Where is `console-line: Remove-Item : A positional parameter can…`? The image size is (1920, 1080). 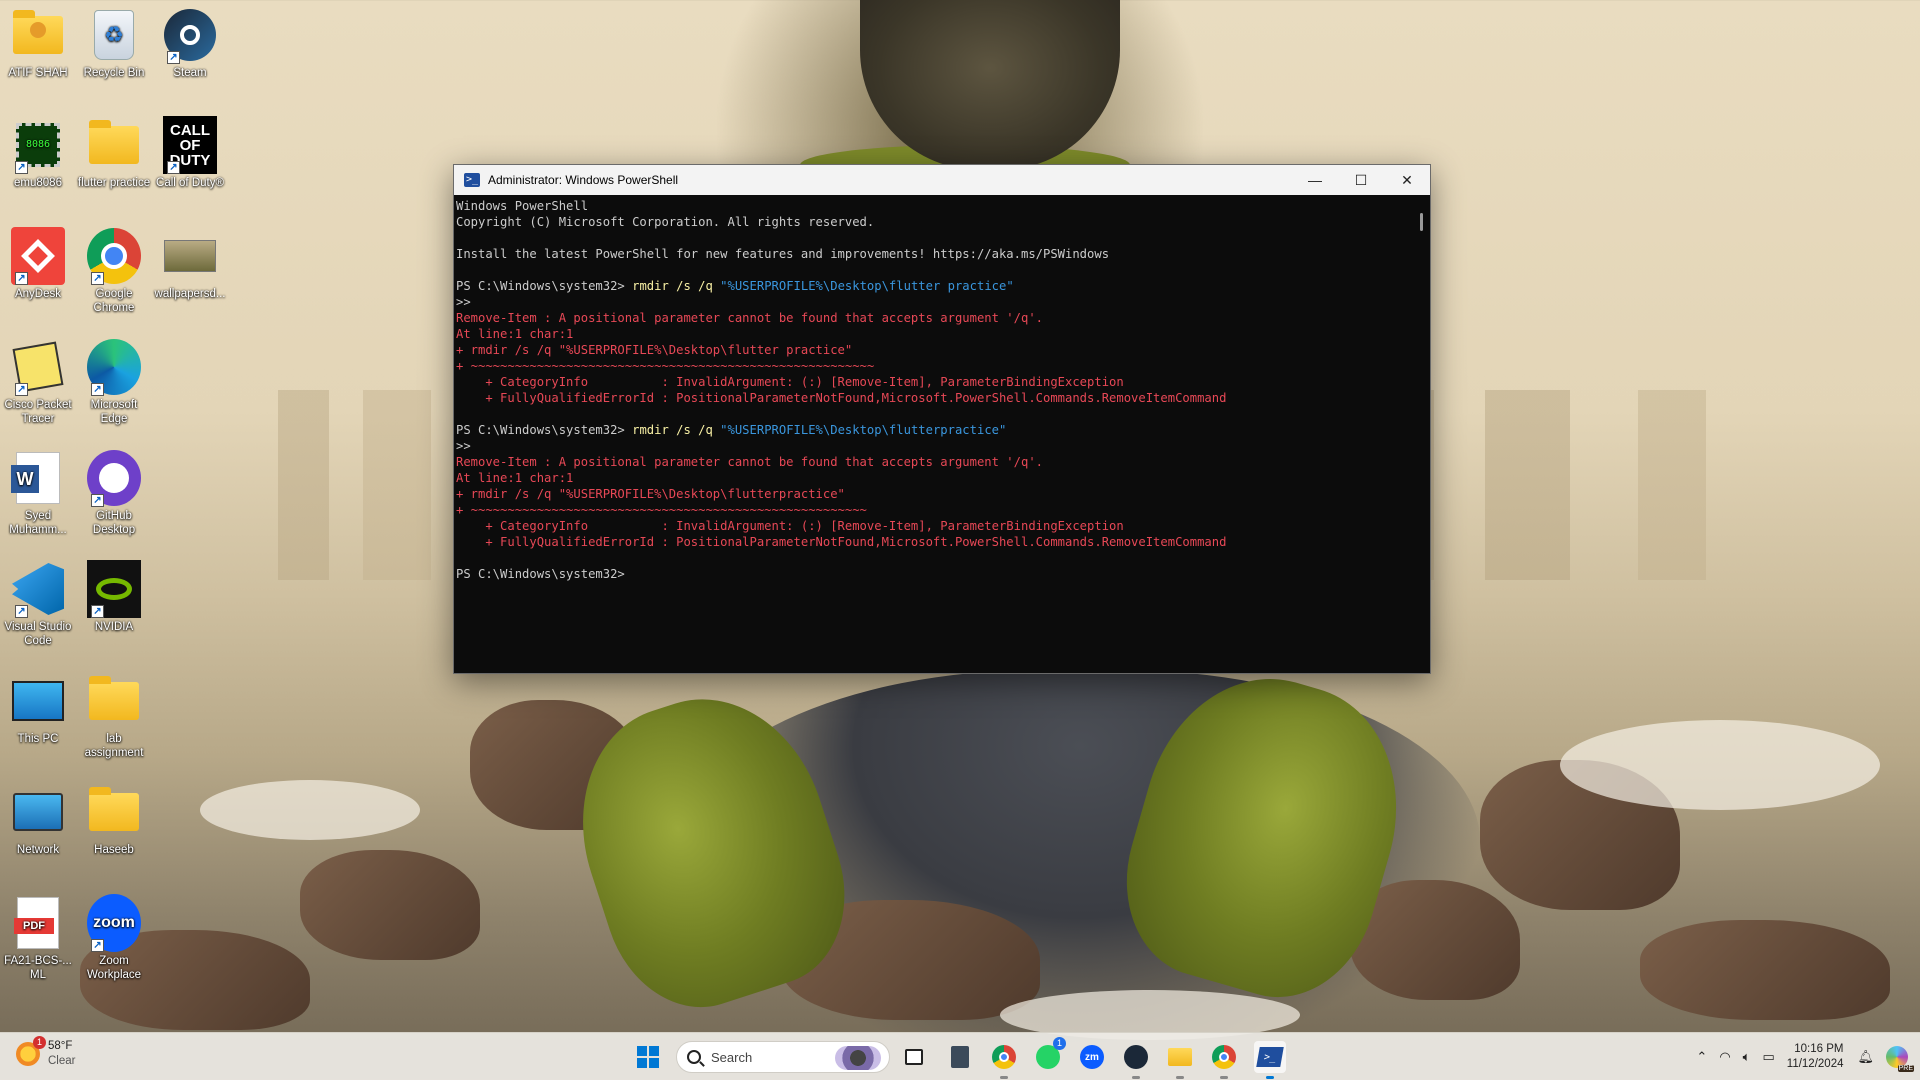 console-line: Remove-Item : A positional parameter can… is located at coordinates (934, 462).